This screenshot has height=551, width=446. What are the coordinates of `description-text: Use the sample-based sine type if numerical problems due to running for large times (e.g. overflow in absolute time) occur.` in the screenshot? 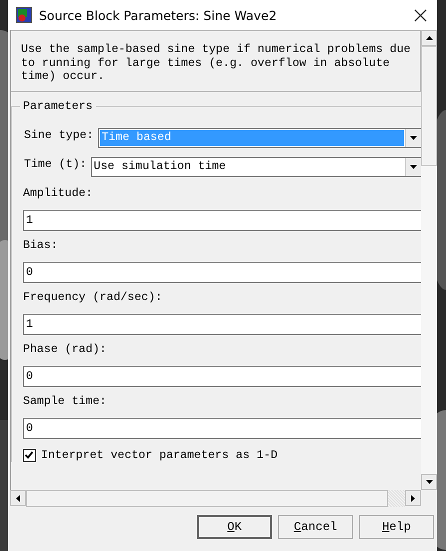 It's located at (216, 63).